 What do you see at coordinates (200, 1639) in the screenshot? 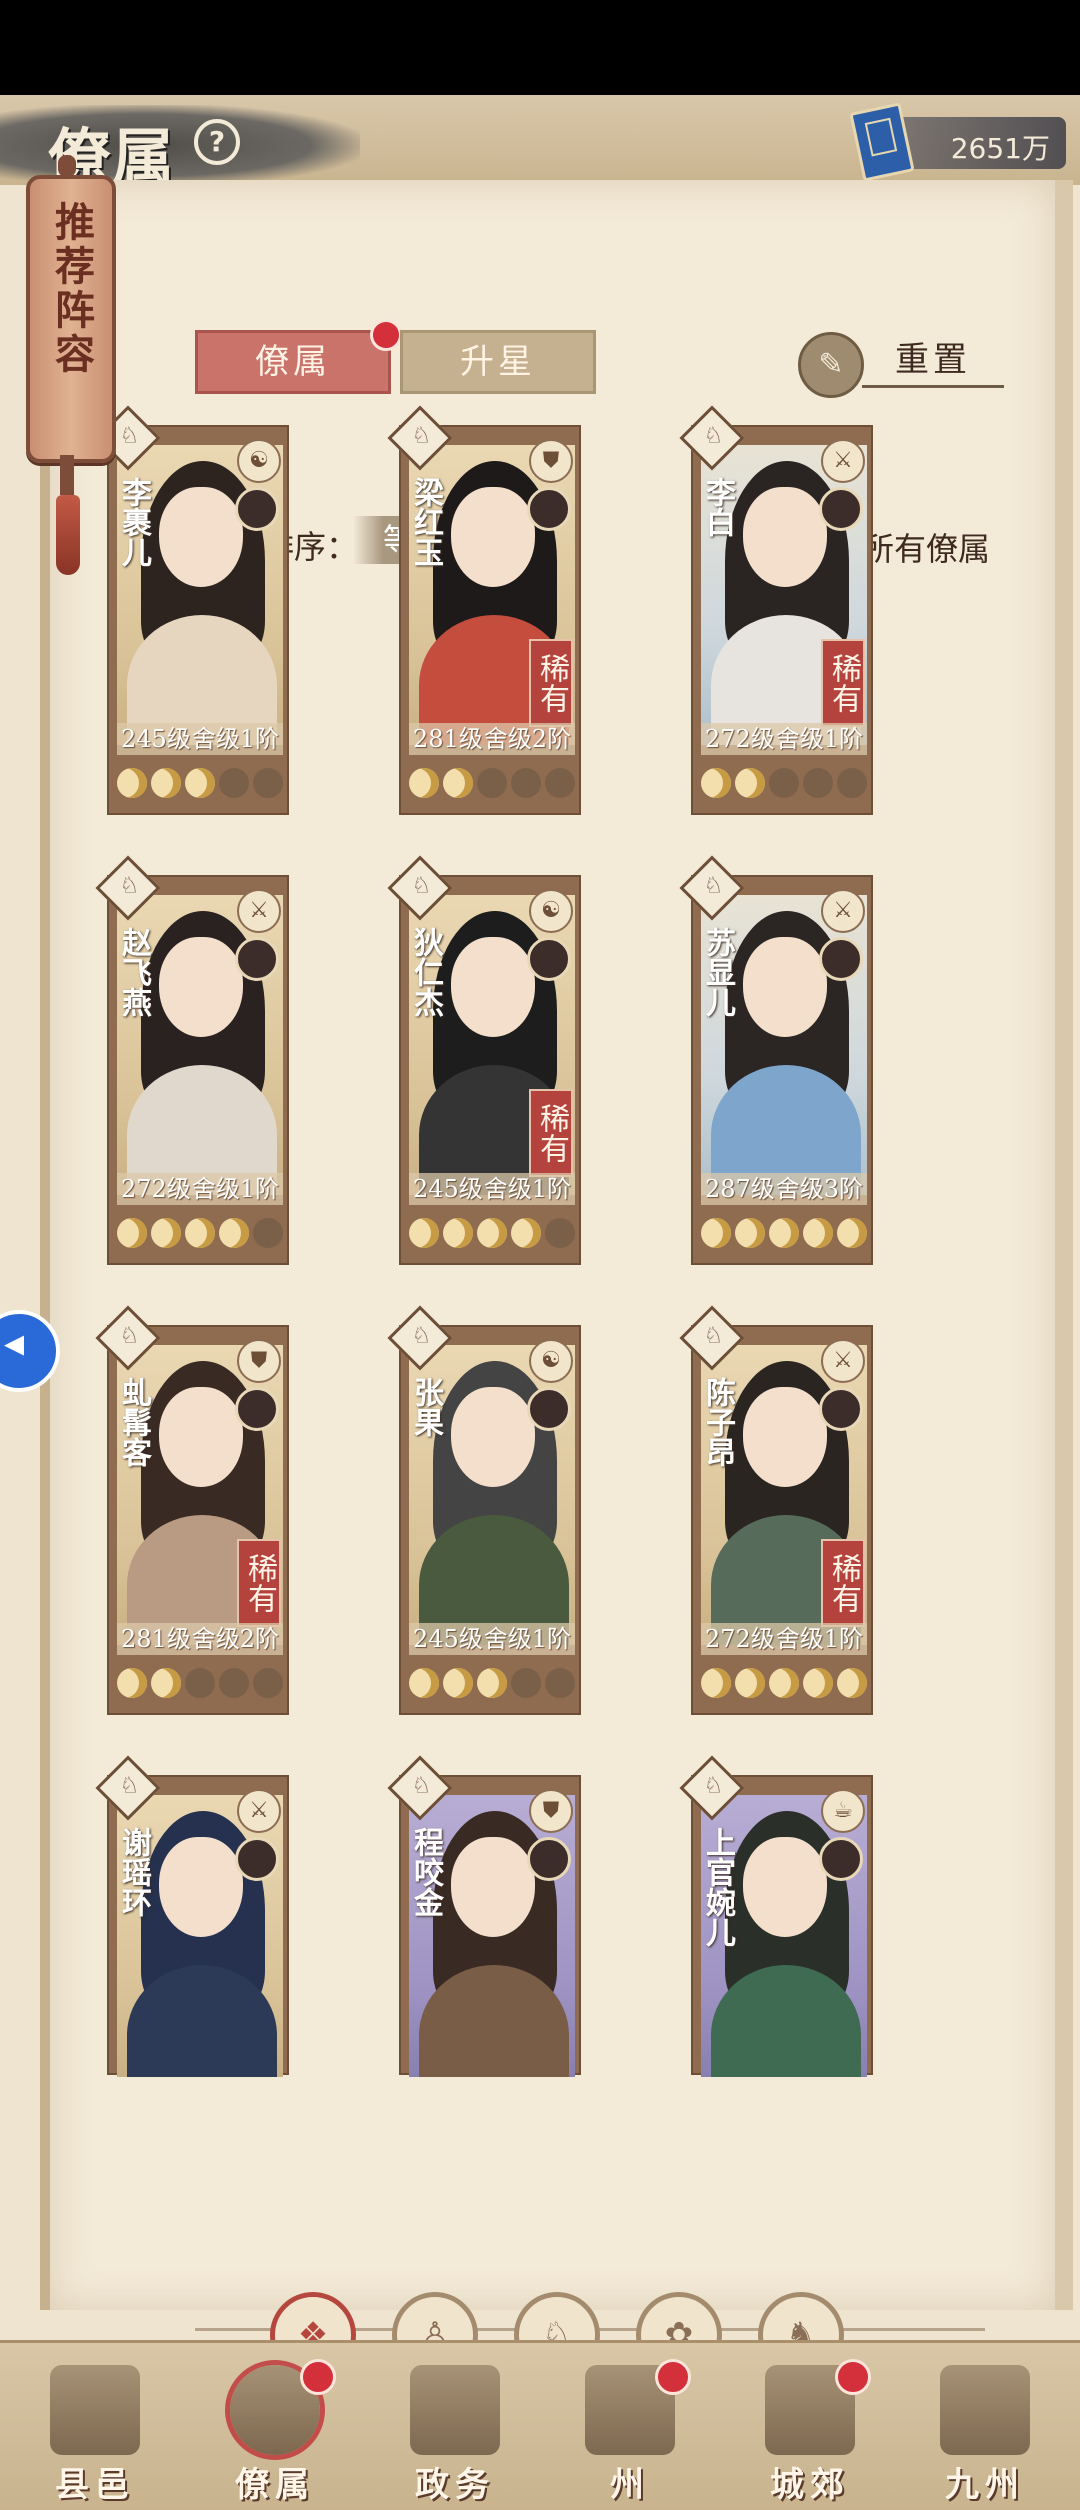
I see `level-row: 281级 舍级2阶` at bounding box center [200, 1639].